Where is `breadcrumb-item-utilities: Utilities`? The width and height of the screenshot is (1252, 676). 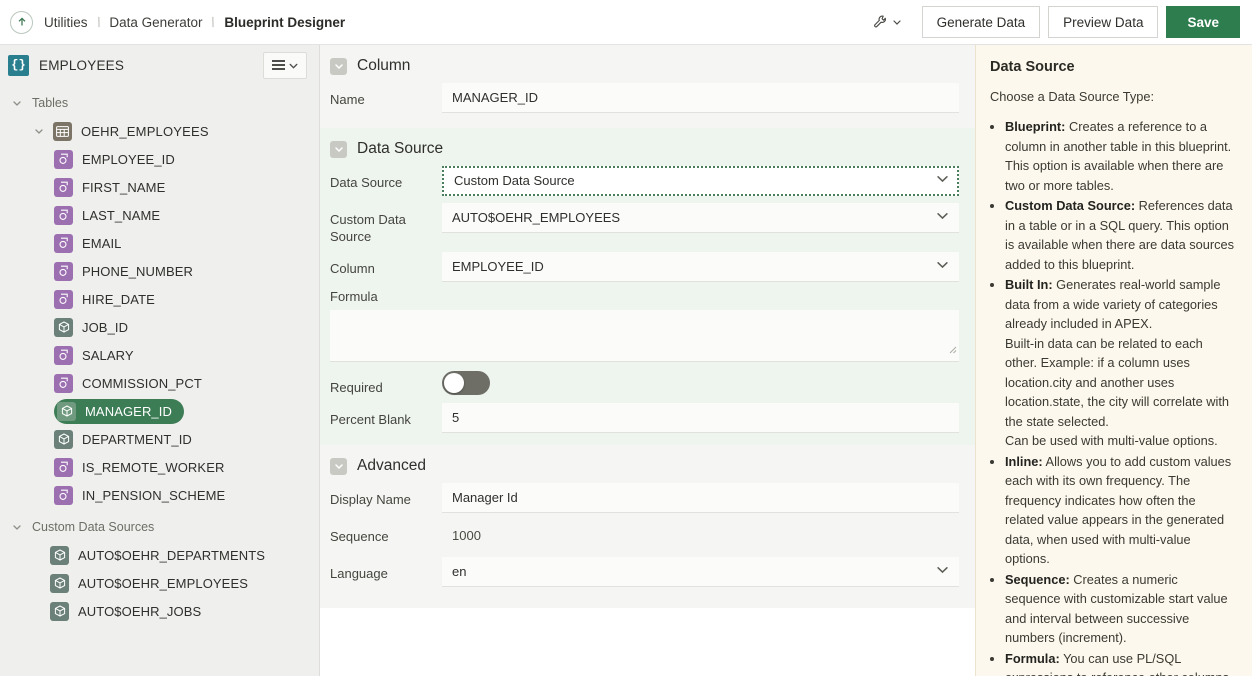
breadcrumb-item-utilities: Utilities is located at coordinates (66, 22).